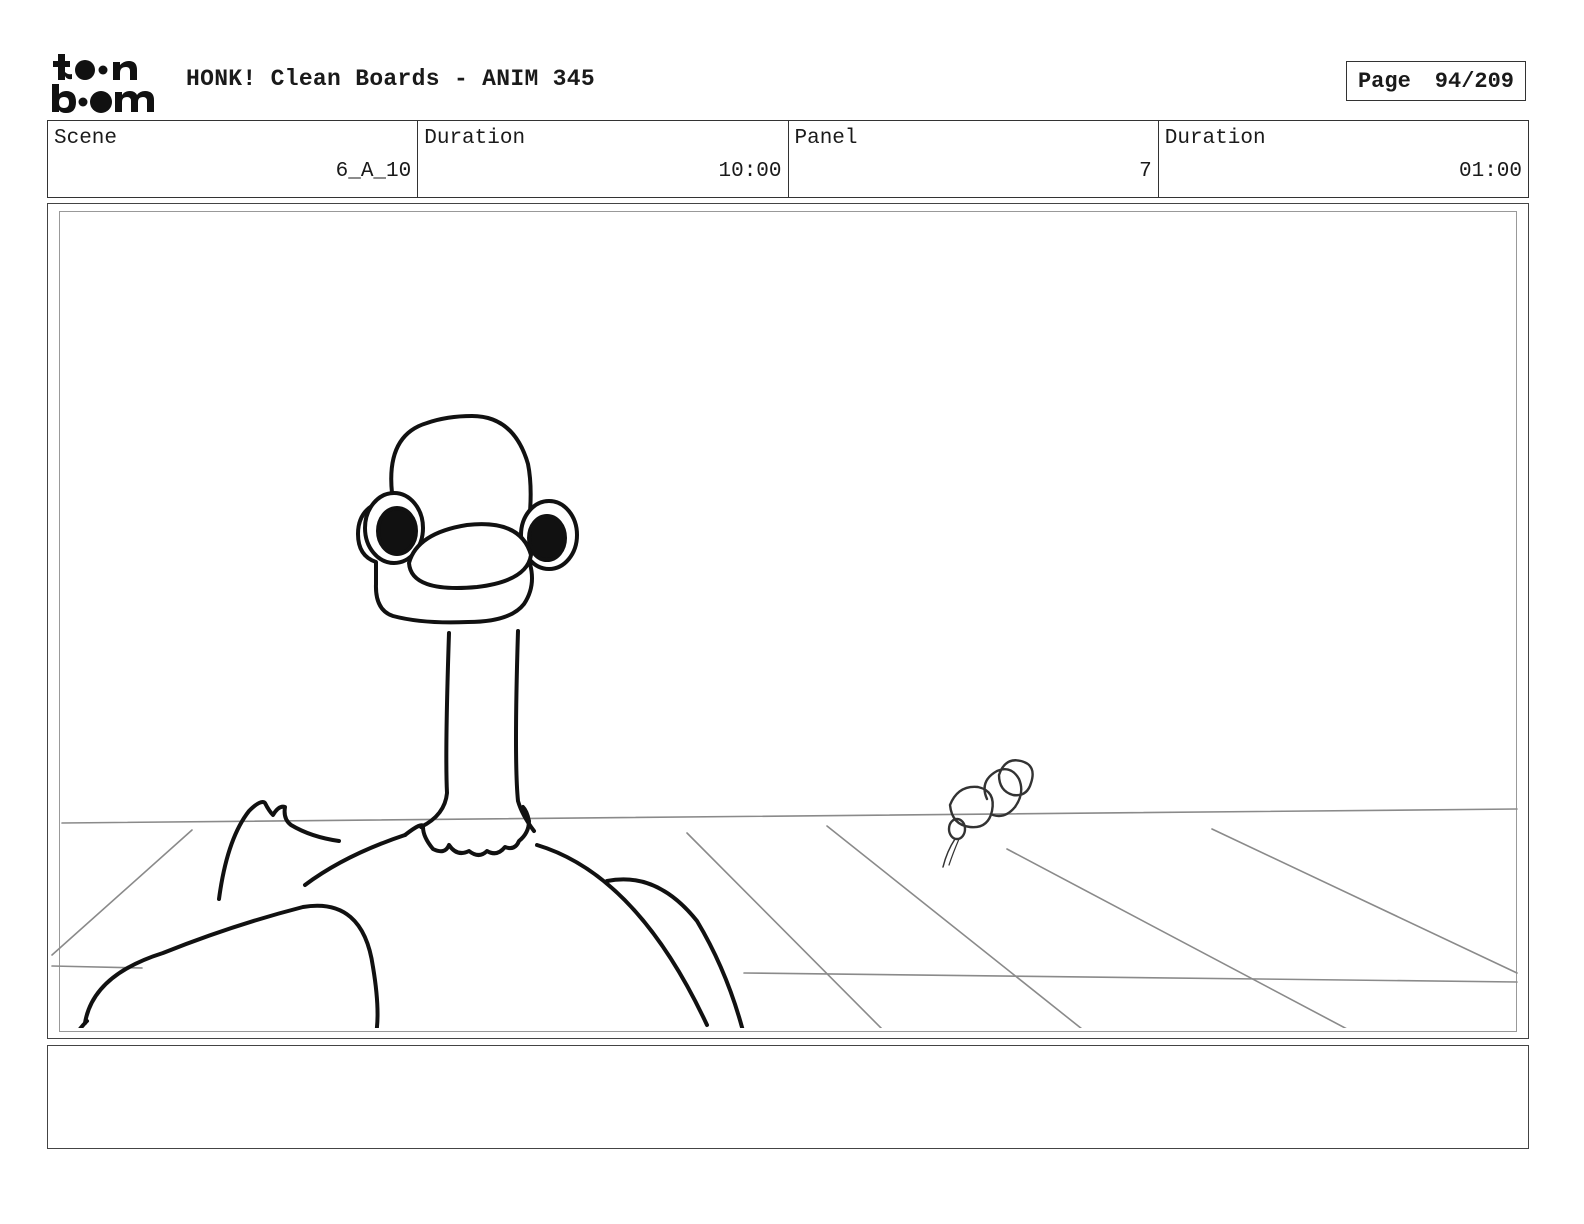 This screenshot has width=1584, height=1224. I want to click on toon-boom-logo, so click(103, 83).